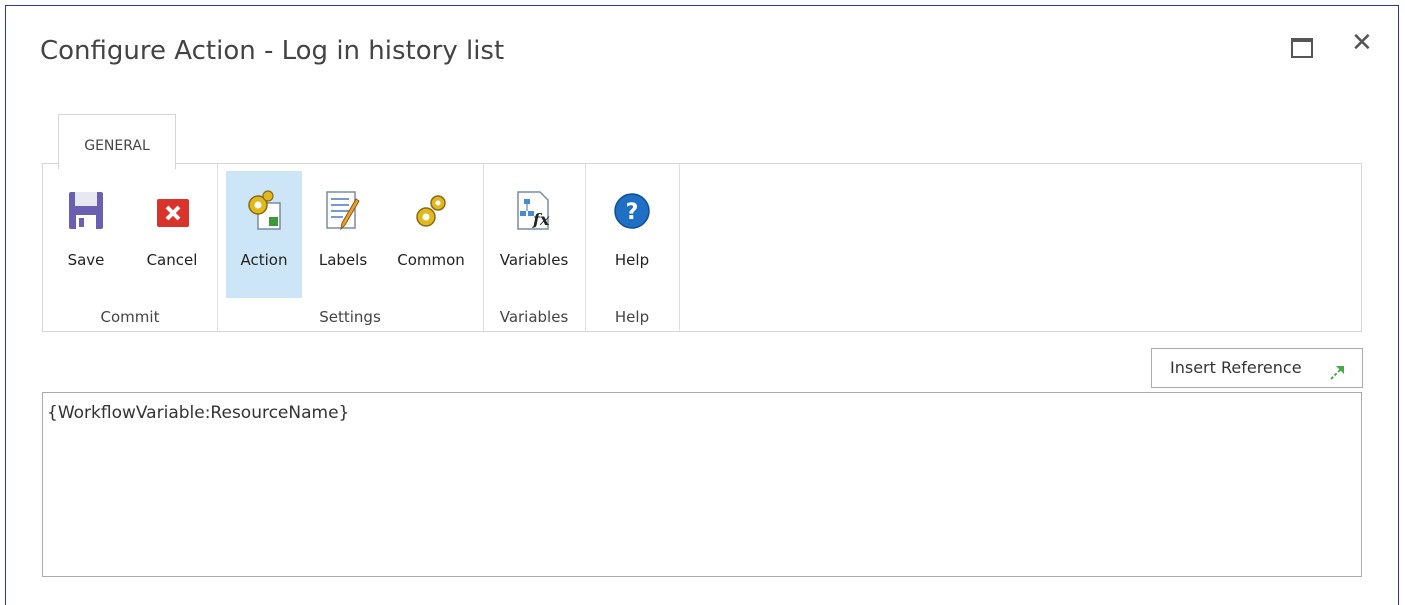  I want to click on svg-text: fx, so click(541, 219).